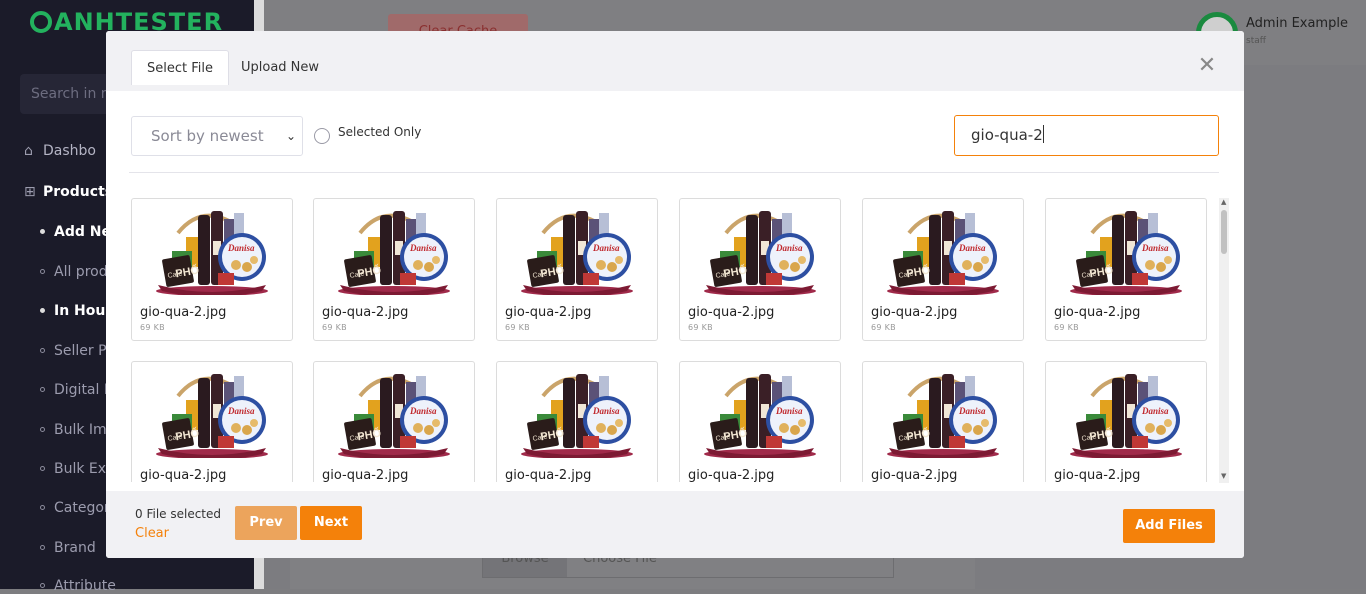 The height and width of the screenshot is (594, 1366). I want to click on sort-select: Sort by newest ⌄, so click(217, 136).